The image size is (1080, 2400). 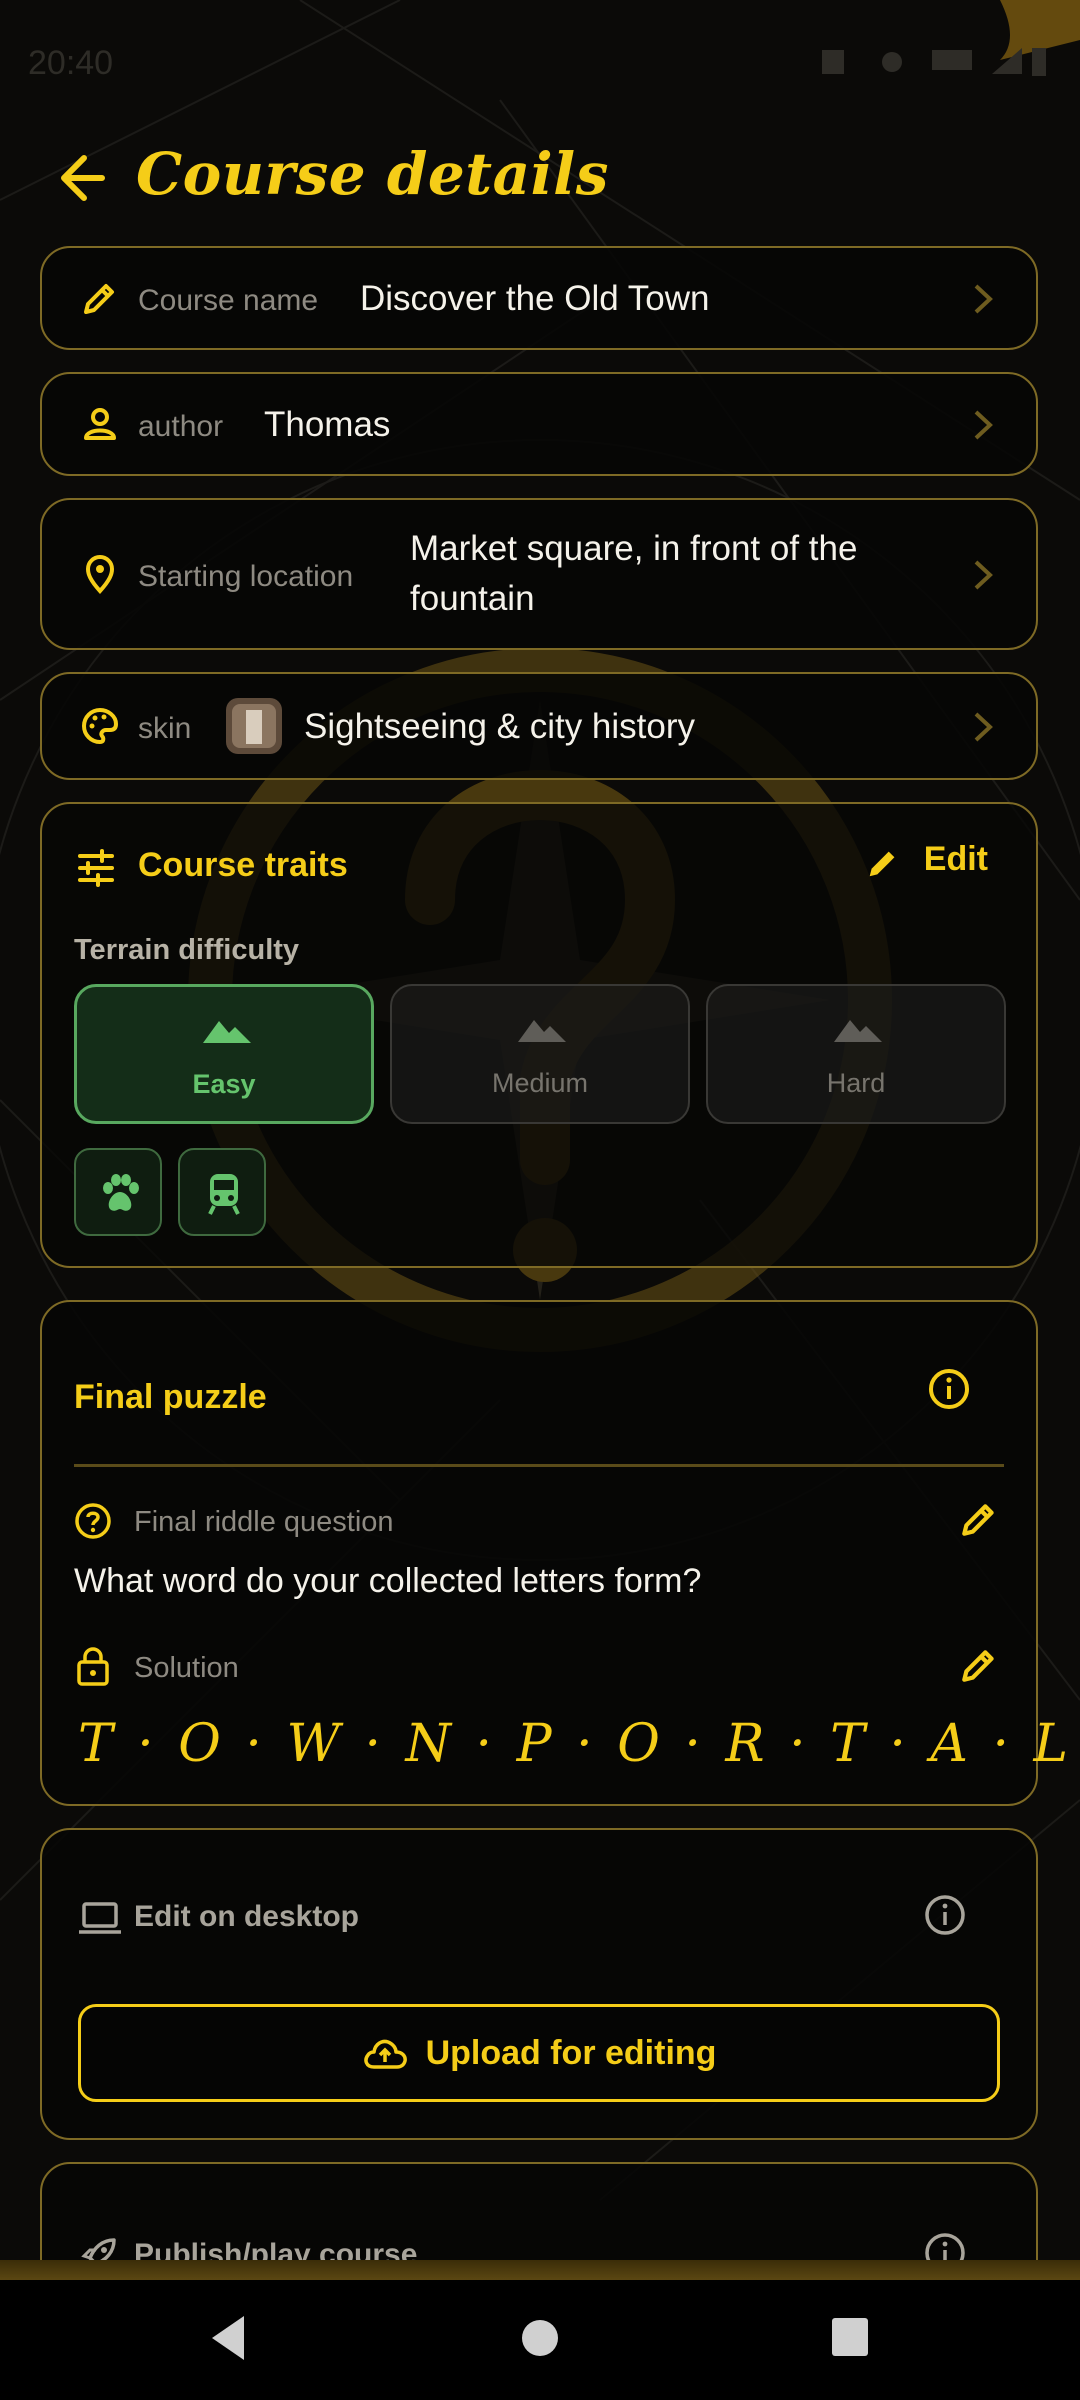 What do you see at coordinates (327, 424) in the screenshot?
I see `author-value: Thomas` at bounding box center [327, 424].